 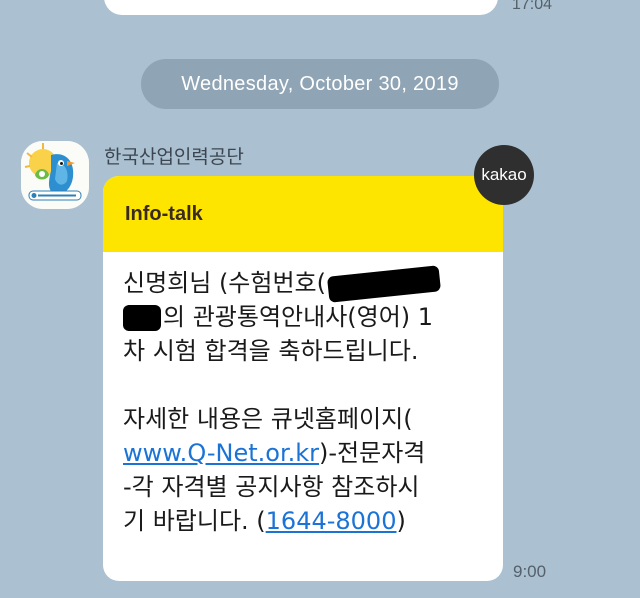 I want to click on hrdk-mascot-logo-icon, so click(x=55, y=175).